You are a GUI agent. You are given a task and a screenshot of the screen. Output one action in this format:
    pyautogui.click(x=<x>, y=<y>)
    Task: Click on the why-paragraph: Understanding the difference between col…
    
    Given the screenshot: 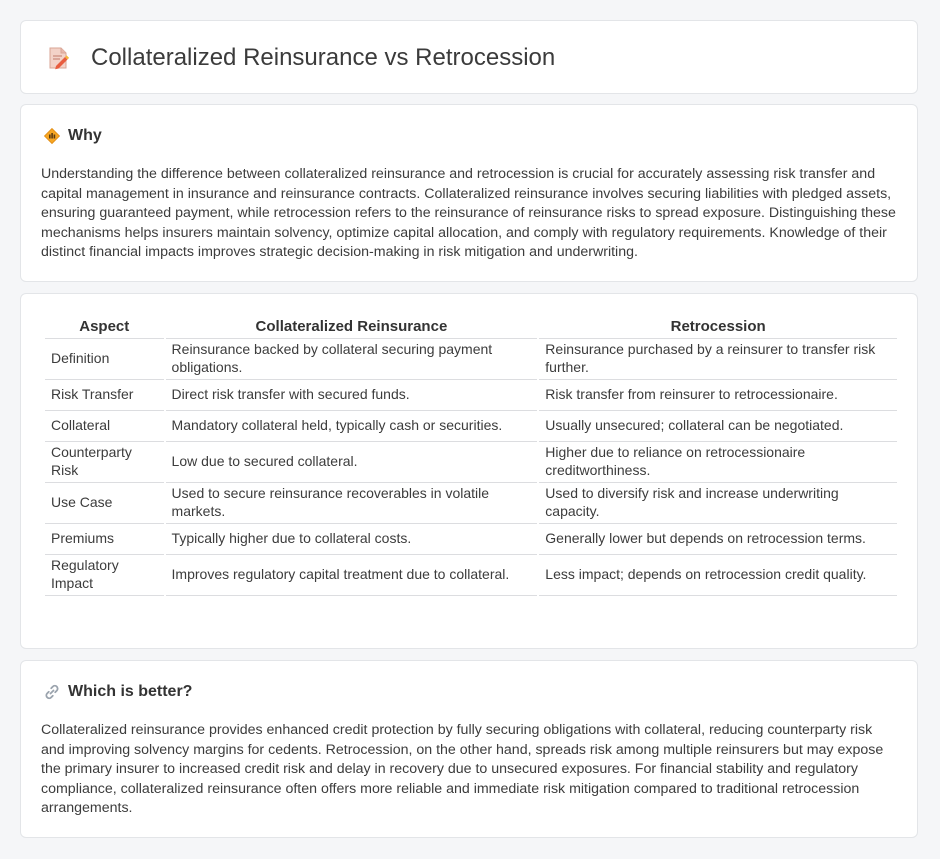 What is the action you would take?
    pyautogui.click(x=468, y=213)
    